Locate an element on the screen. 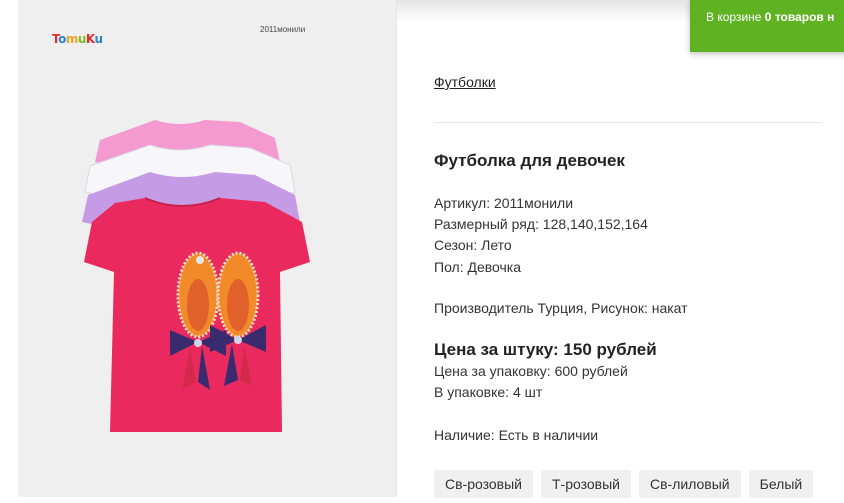 This screenshot has width=844, height=503. price-per-unit: Цена за штуку: 150 рублей is located at coordinates (545, 349).